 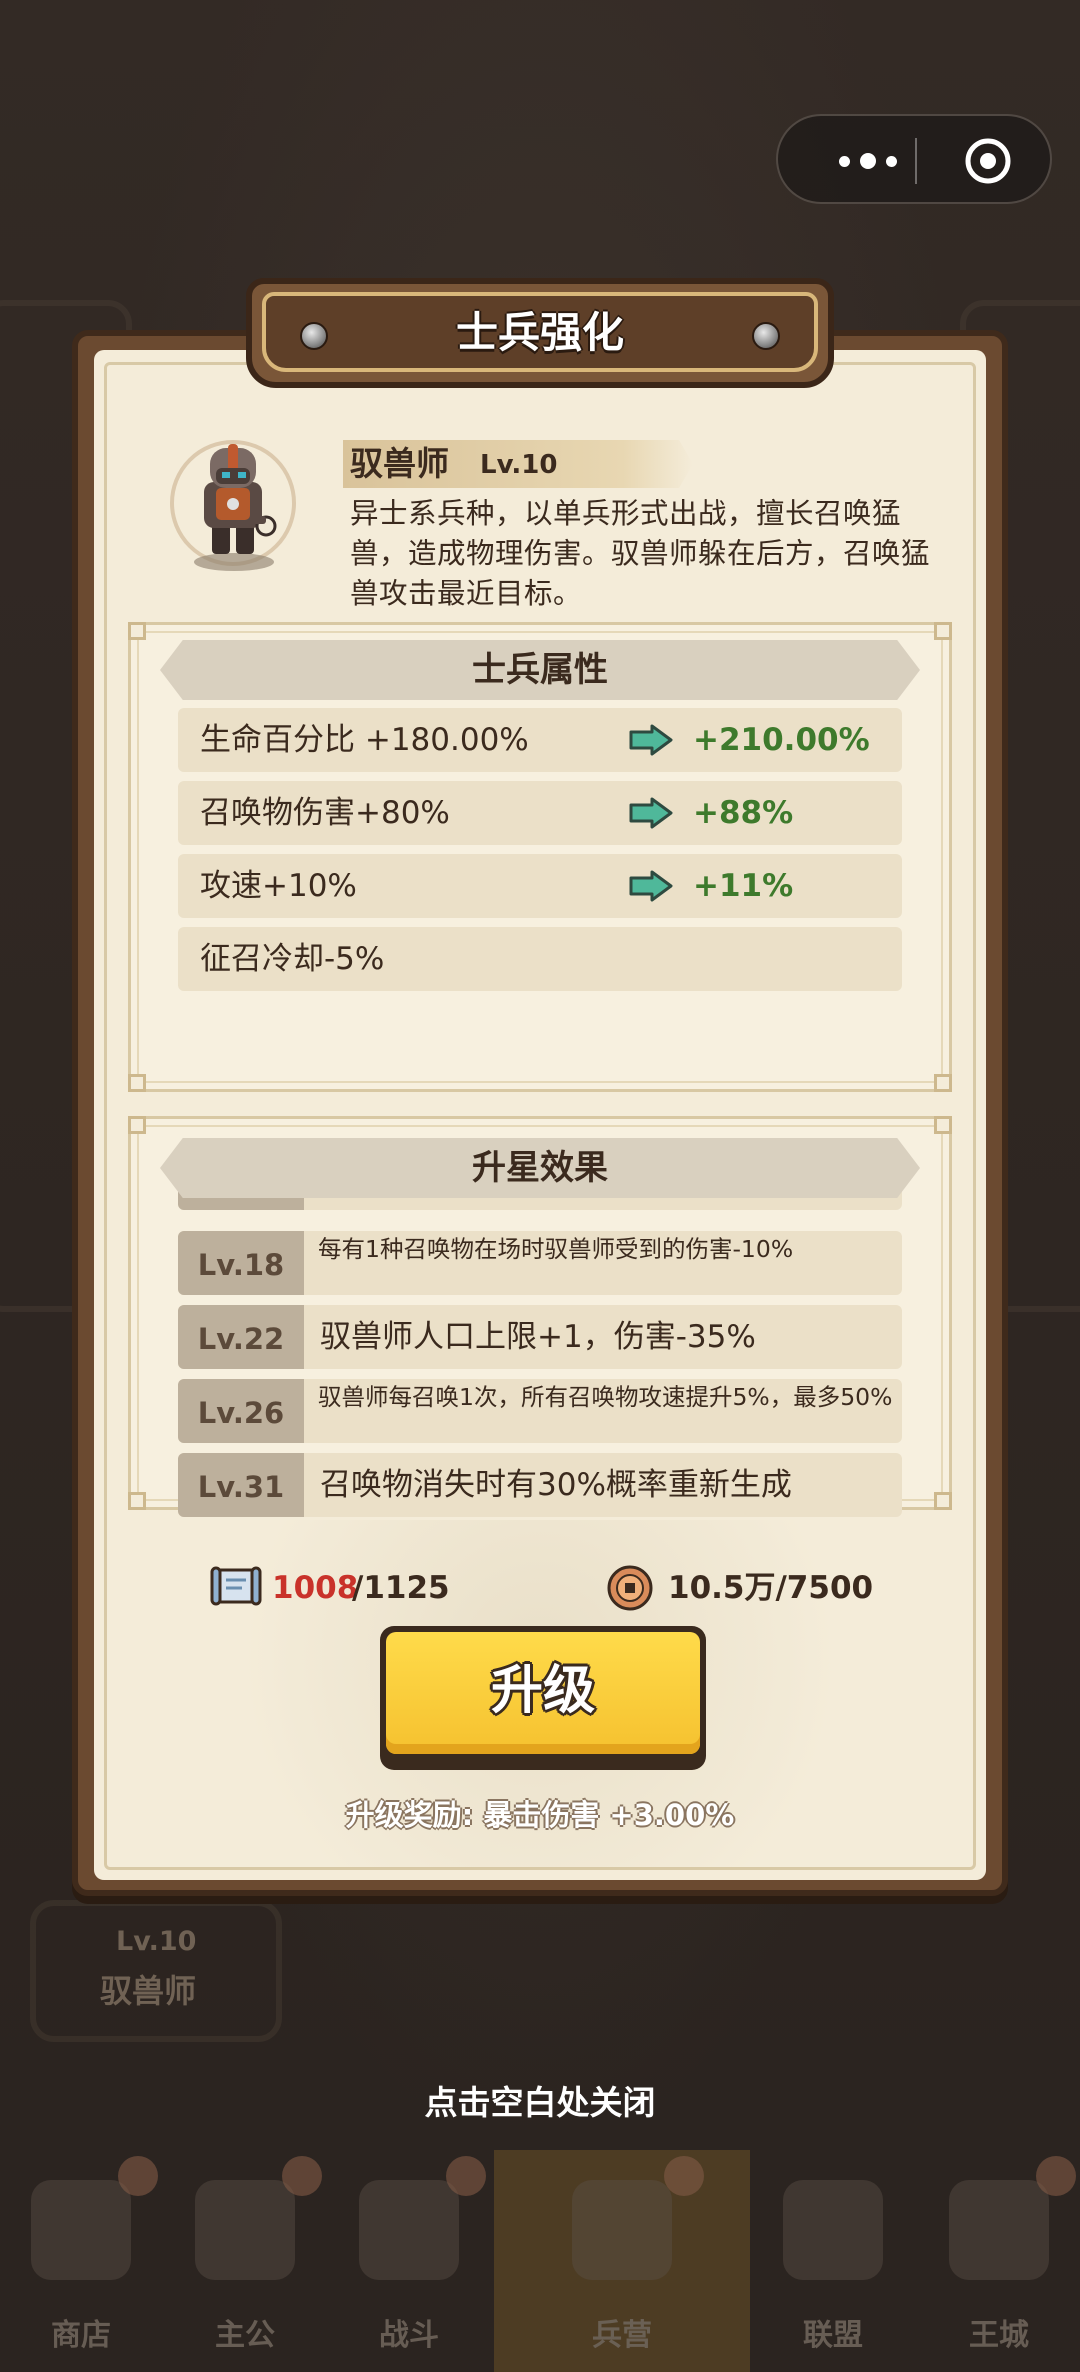 I want to click on star-effects-header: 升星效果, so click(x=540, y=1168).